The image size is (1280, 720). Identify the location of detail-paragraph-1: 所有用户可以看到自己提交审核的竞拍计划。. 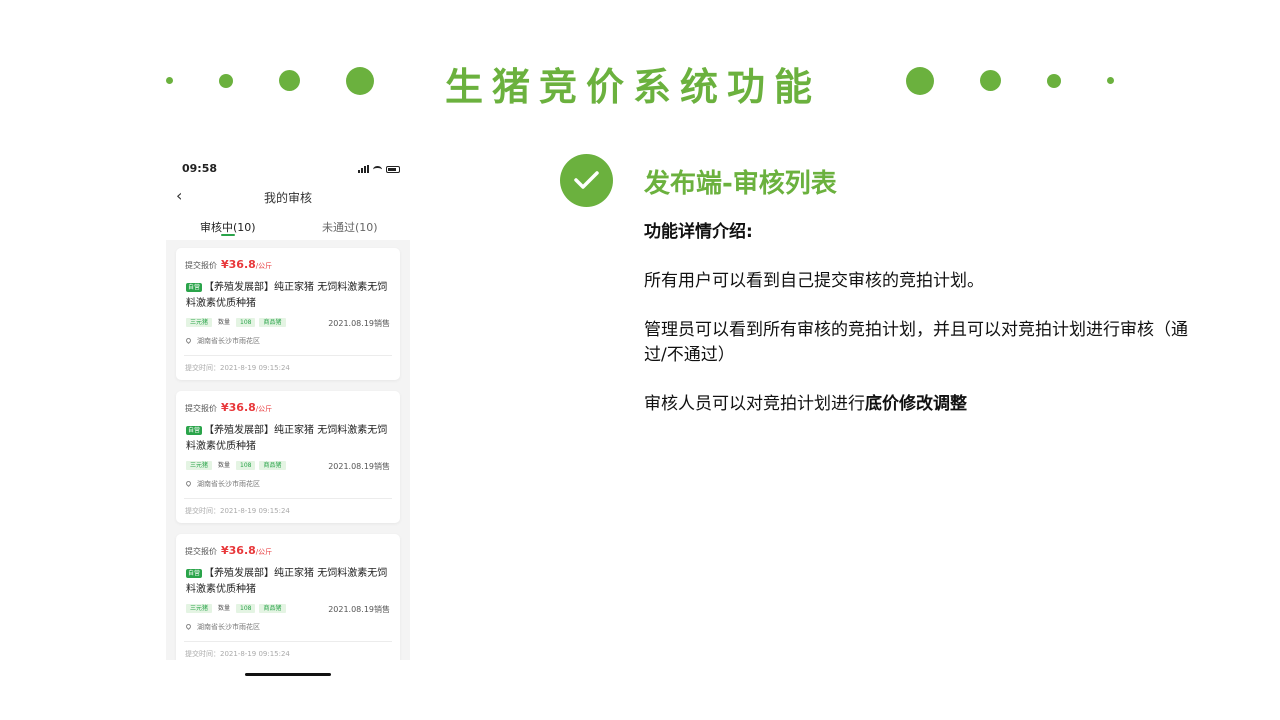
(814, 281).